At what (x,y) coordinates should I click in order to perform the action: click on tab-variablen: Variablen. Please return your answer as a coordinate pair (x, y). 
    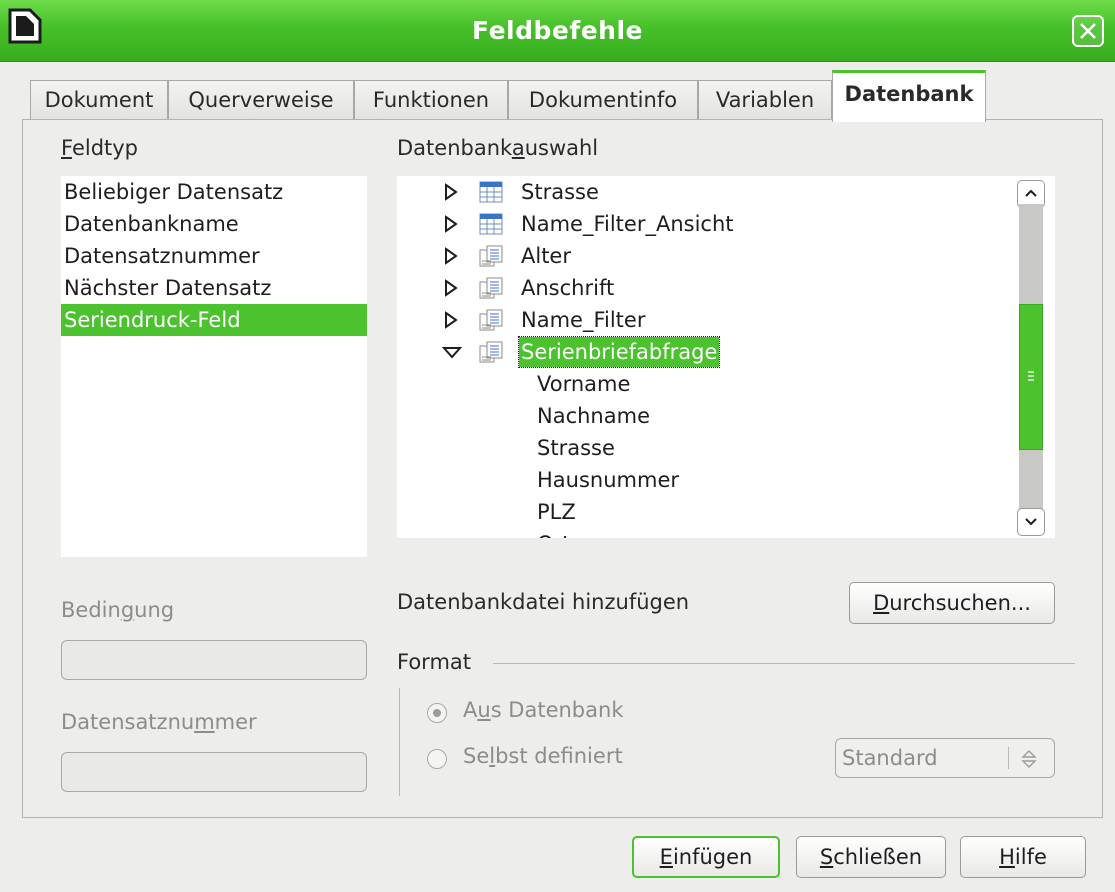
    Looking at the image, I should click on (765, 100).